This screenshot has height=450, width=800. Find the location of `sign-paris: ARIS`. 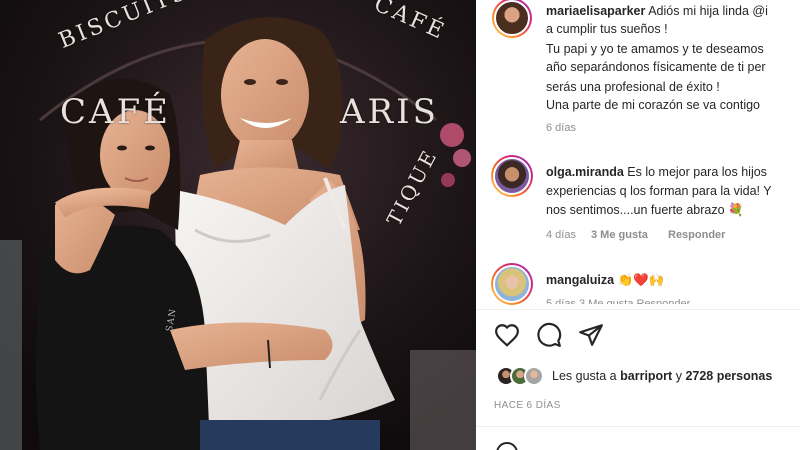

sign-paris: ARIS is located at coordinates (389, 112).